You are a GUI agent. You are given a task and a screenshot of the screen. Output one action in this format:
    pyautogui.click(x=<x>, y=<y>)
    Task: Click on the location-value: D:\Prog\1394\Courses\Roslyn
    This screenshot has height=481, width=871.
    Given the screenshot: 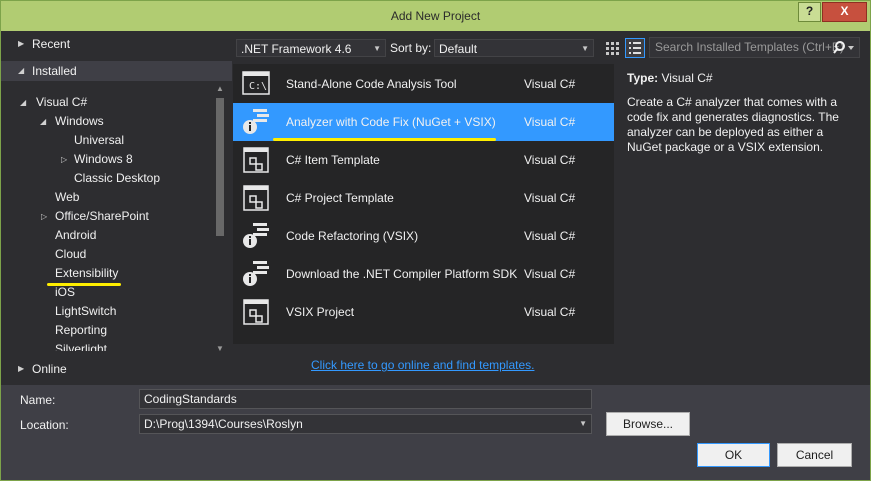 What is the action you would take?
    pyautogui.click(x=223, y=424)
    